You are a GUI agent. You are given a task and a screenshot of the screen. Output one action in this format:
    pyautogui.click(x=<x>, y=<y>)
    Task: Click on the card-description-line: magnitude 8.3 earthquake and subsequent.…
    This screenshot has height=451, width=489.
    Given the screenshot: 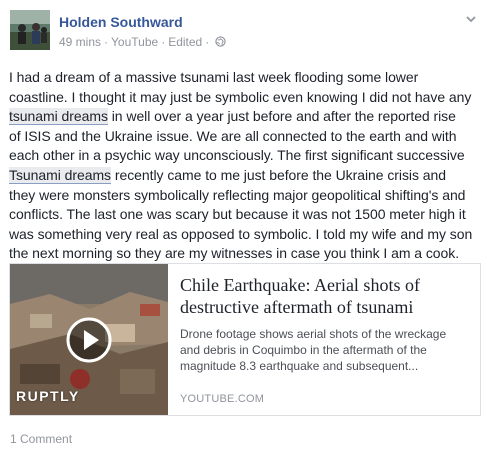 What is the action you would take?
    pyautogui.click(x=299, y=366)
    